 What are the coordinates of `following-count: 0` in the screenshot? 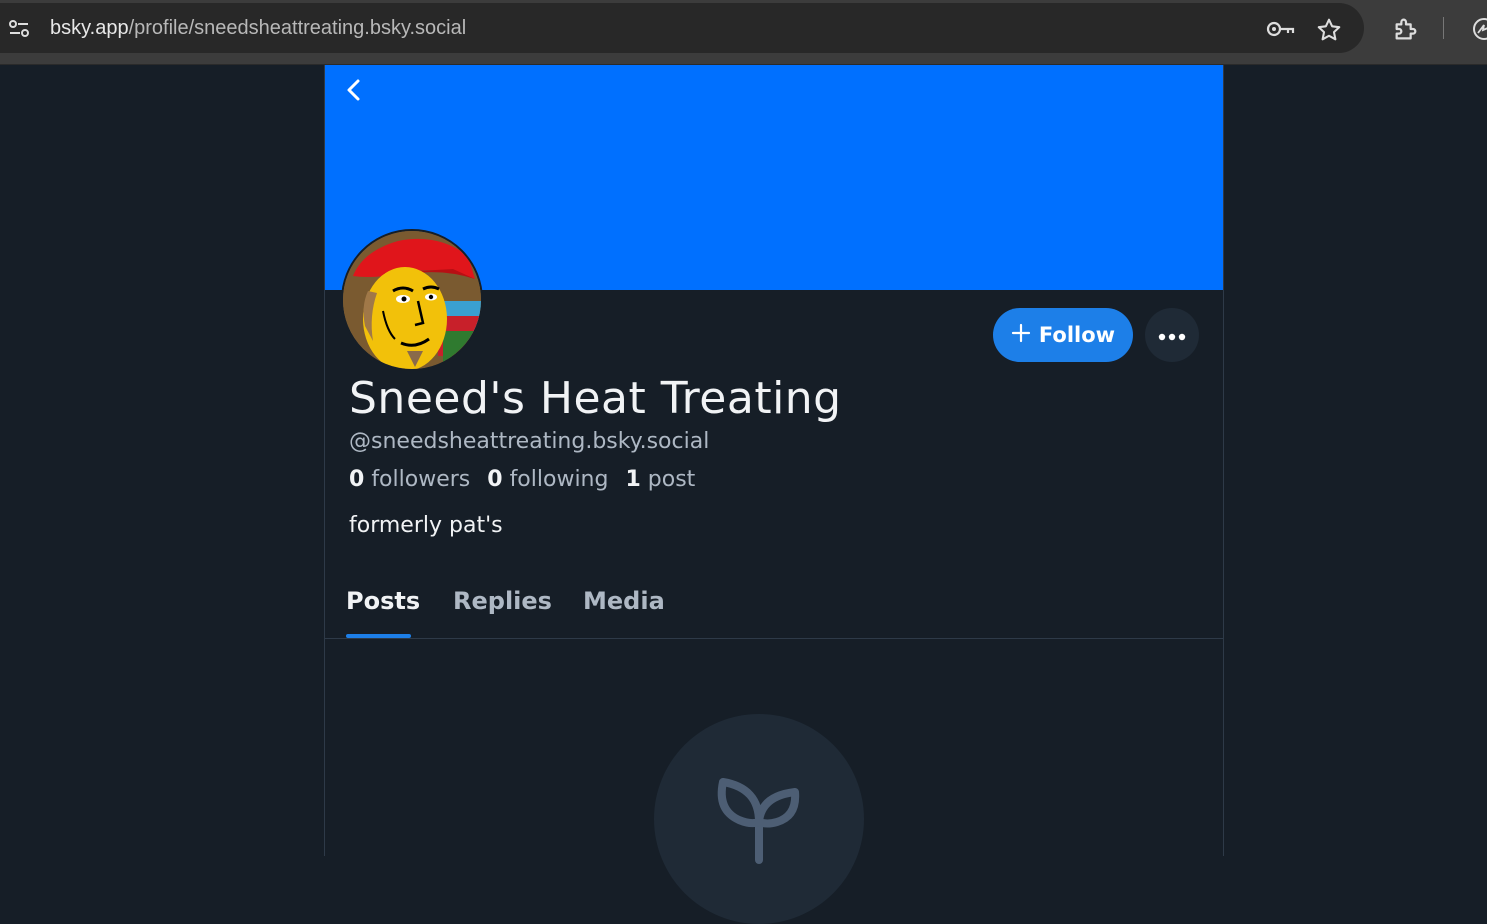 It's located at (495, 479).